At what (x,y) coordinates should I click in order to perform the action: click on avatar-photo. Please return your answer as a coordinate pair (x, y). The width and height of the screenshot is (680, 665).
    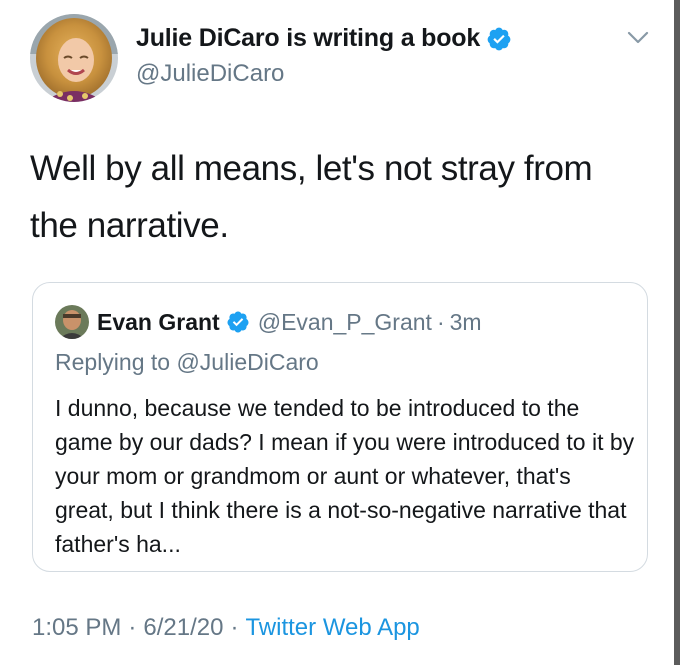
    Looking at the image, I should click on (74, 58).